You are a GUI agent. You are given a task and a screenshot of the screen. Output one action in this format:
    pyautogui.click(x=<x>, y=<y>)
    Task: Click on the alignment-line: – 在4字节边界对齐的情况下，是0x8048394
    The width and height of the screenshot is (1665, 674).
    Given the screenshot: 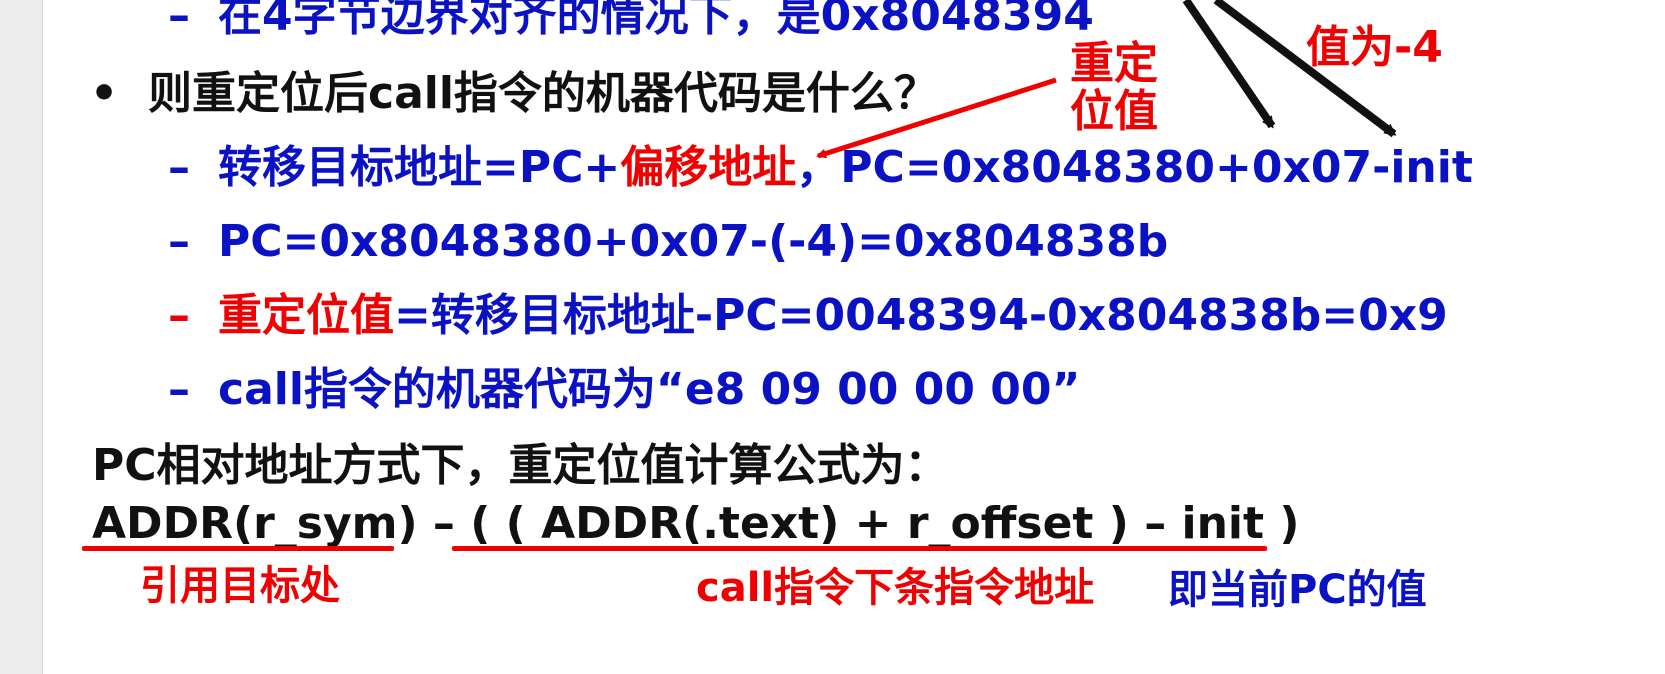 What is the action you would take?
    pyautogui.click(x=631, y=19)
    